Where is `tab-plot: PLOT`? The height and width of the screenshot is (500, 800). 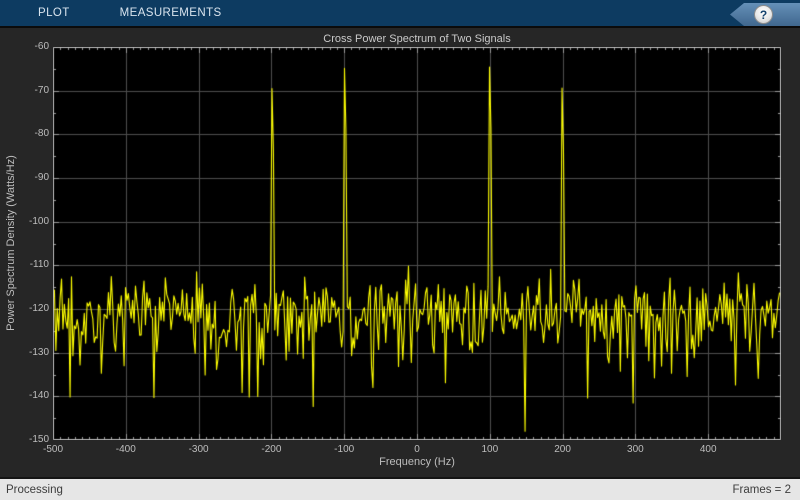
tab-plot: PLOT is located at coordinates (54, 13).